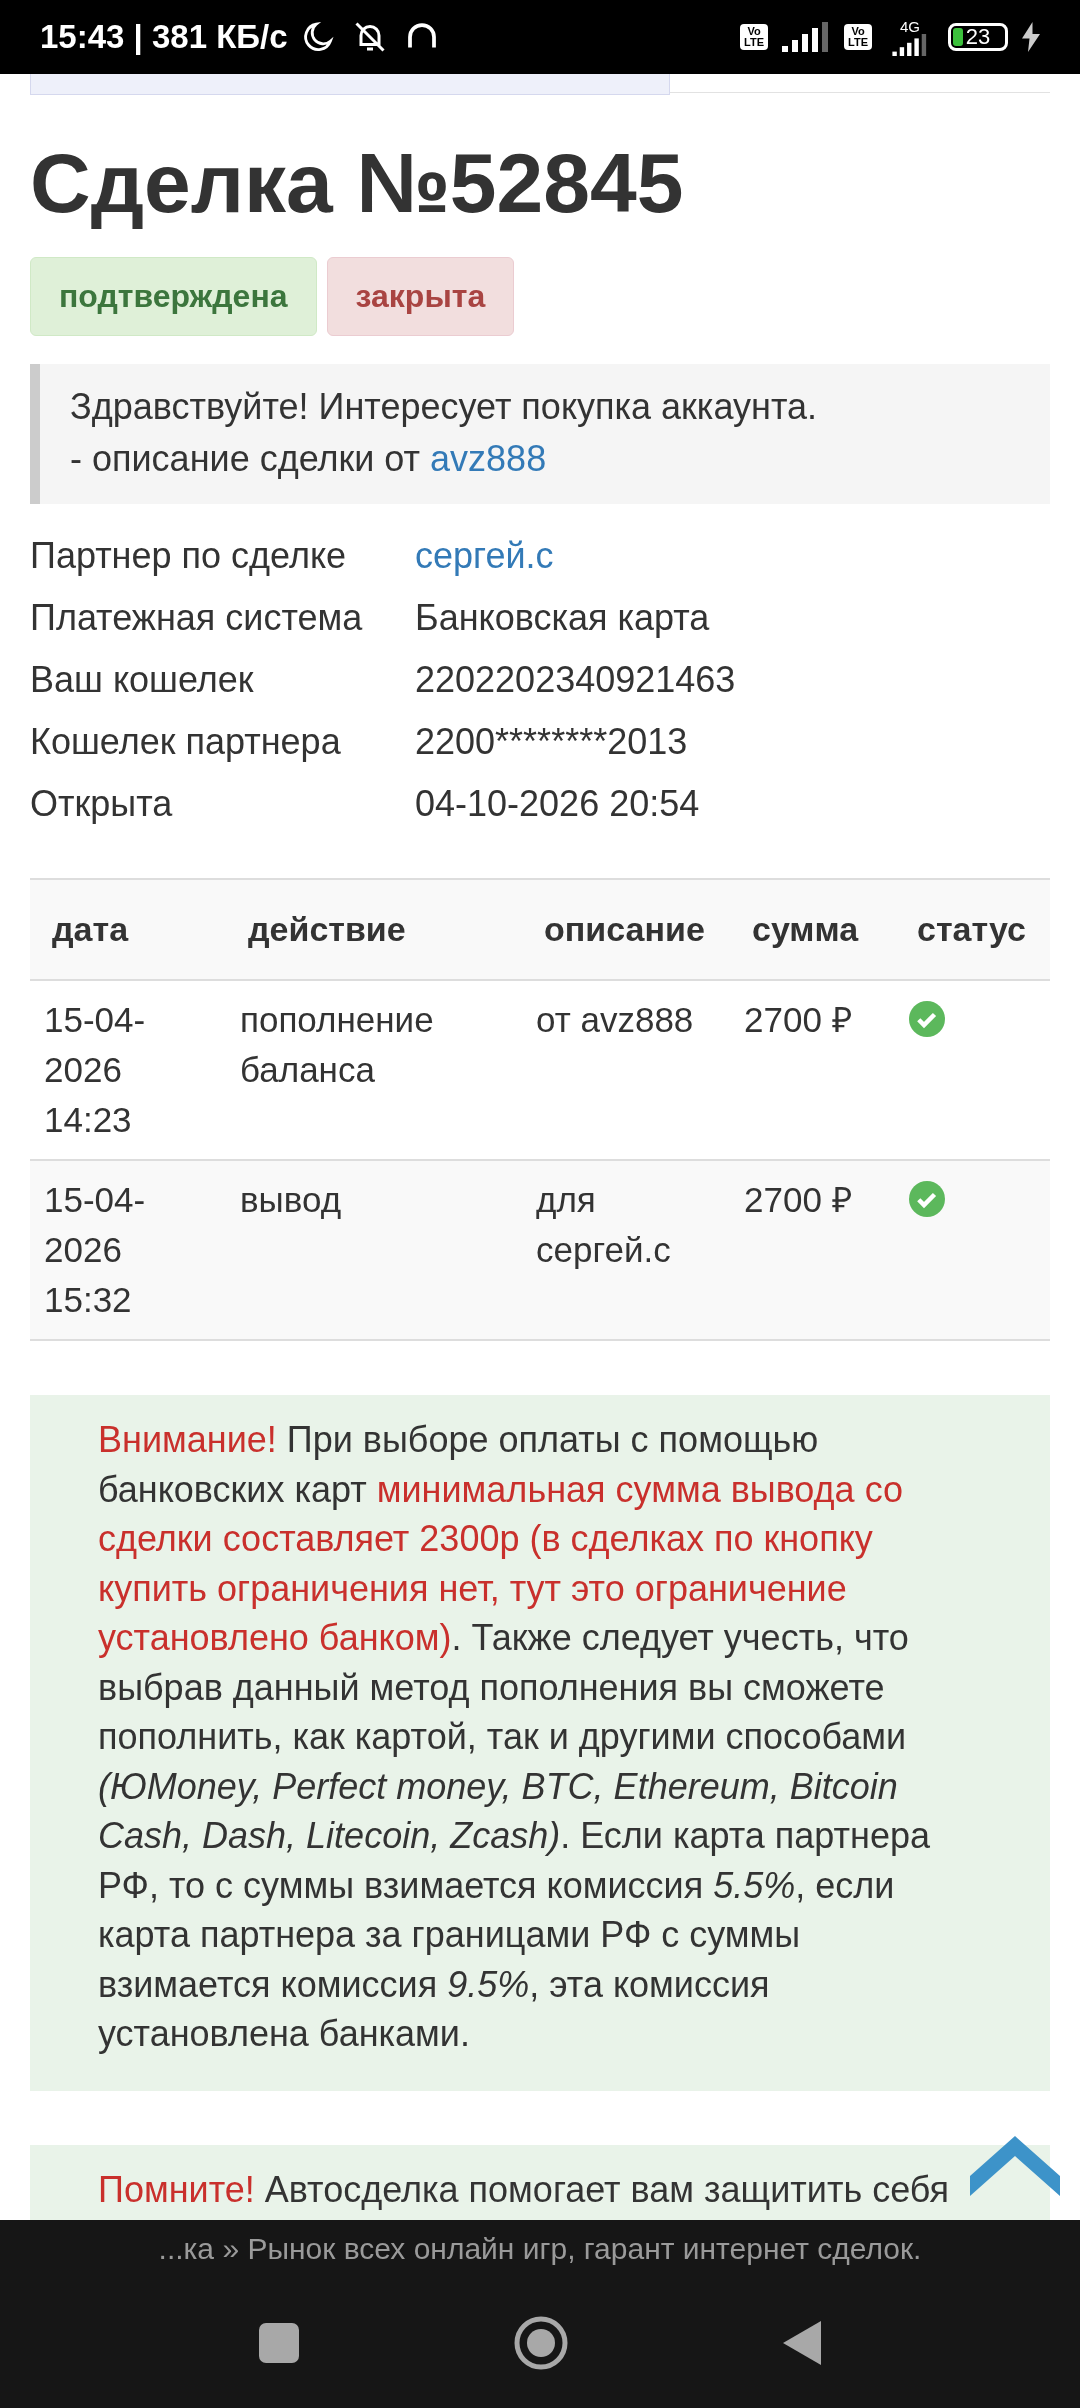 This screenshot has width=1080, height=2408. I want to click on status-time: 15:43 | 381 КБ/с, so click(164, 37).